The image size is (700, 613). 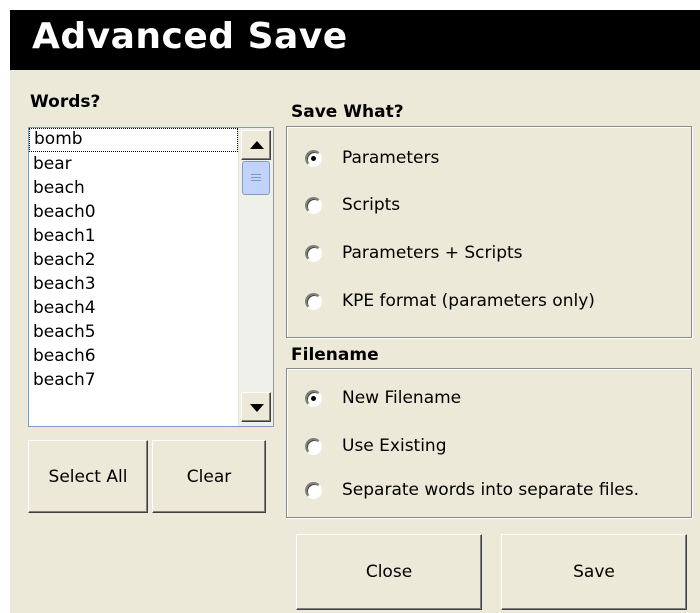 I want to click on scrollbar-thumb, so click(x=256, y=178).